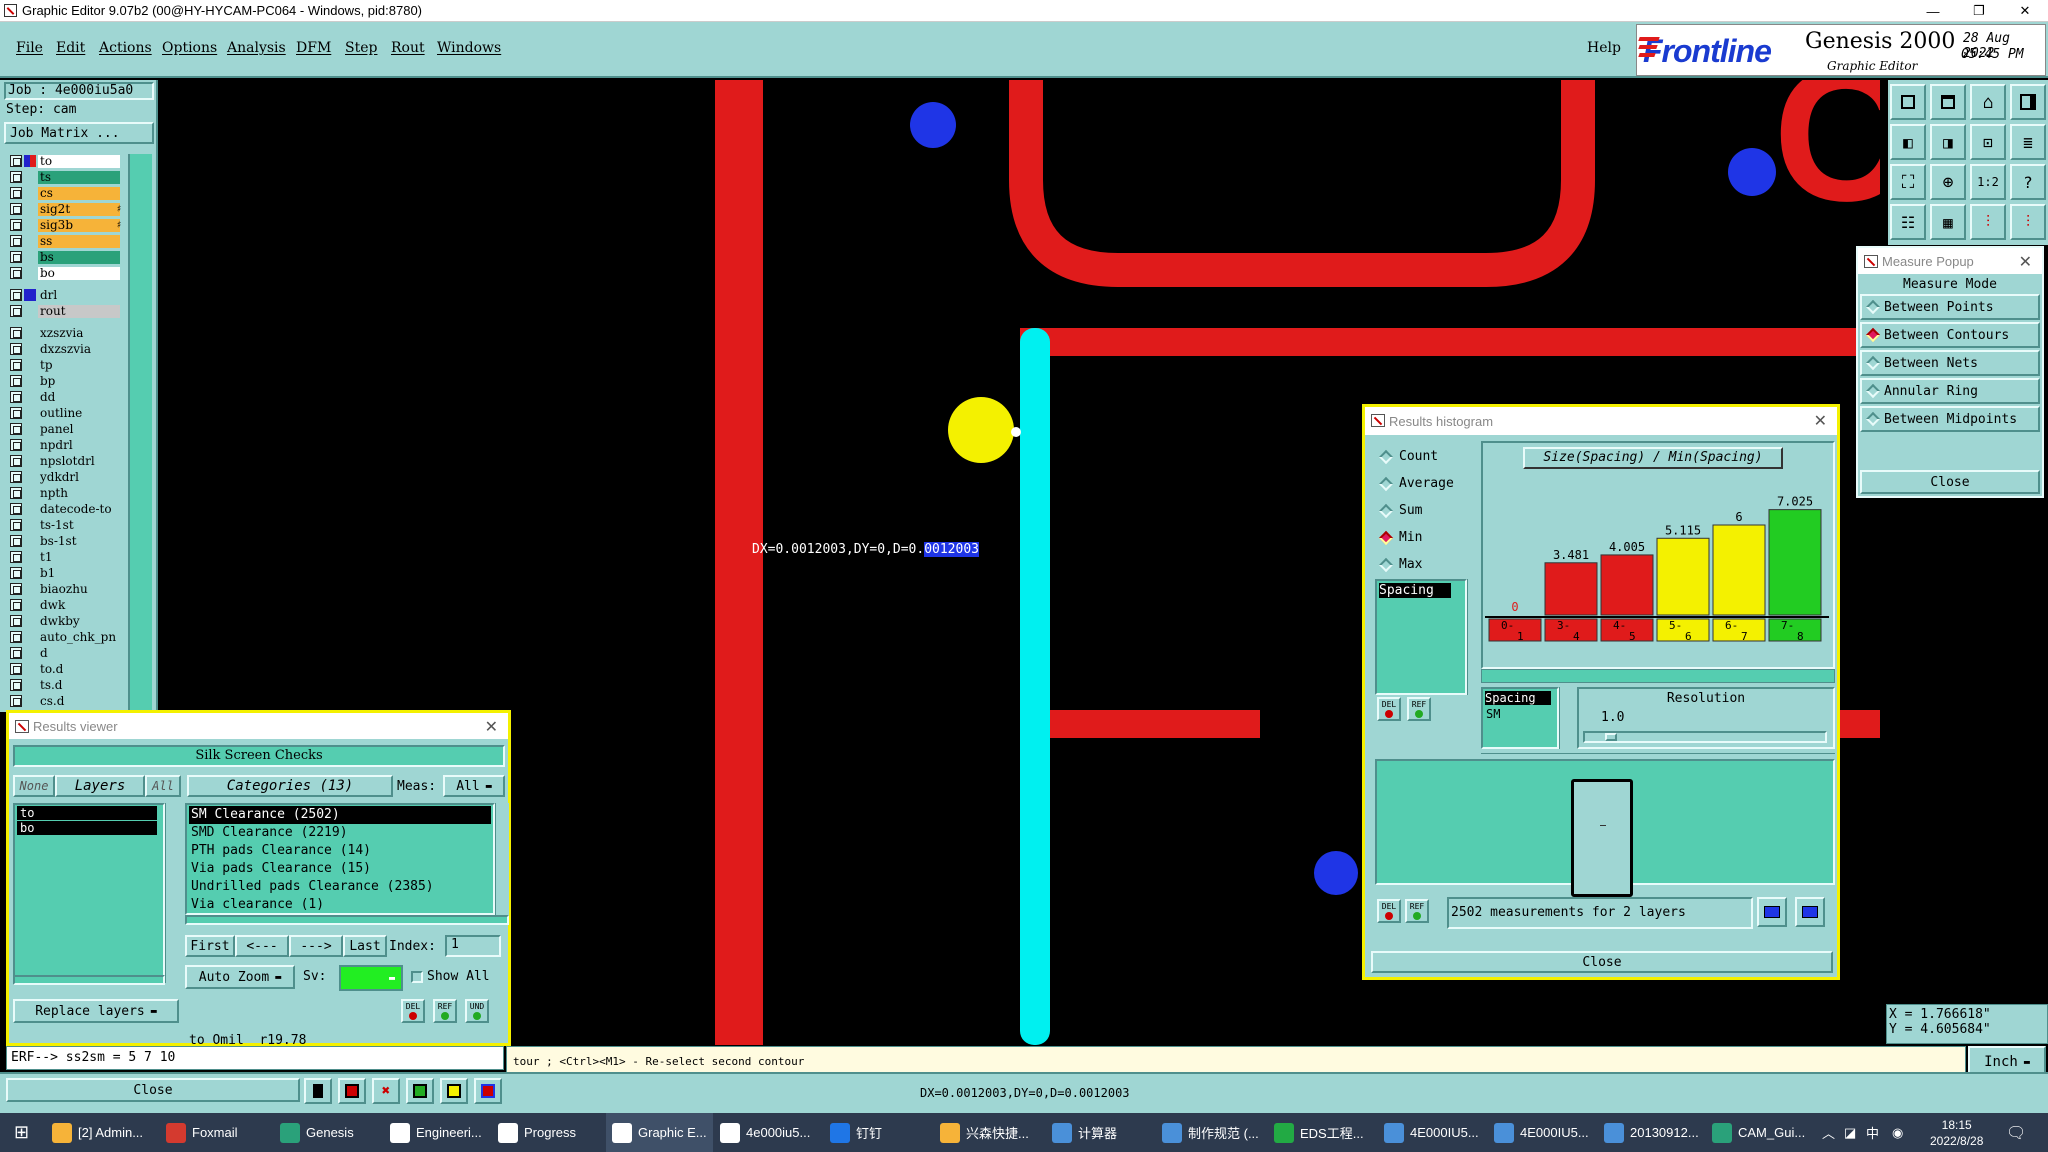 This screenshot has height=1152, width=2048. What do you see at coordinates (386, 1091) in the screenshot?
I see `cancel-icon: ✖` at bounding box center [386, 1091].